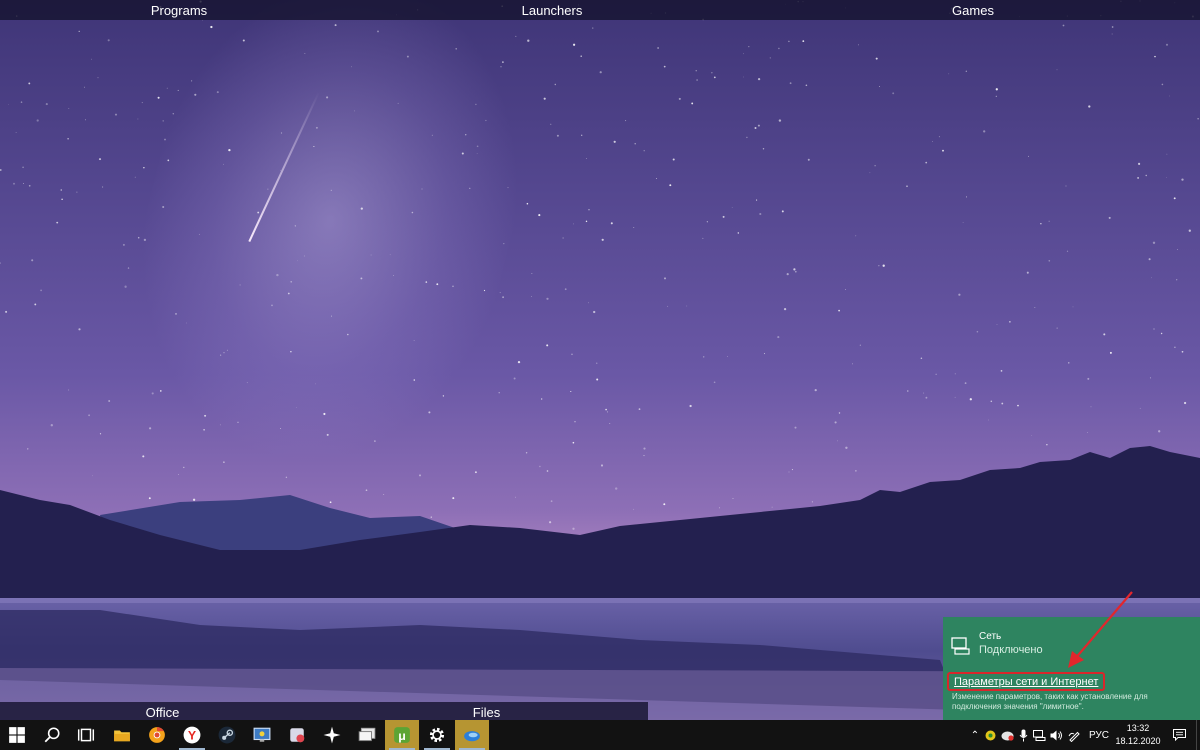  Describe the element at coordinates (1138, 741) in the screenshot. I see `clock-date: 18.12.2020` at that location.